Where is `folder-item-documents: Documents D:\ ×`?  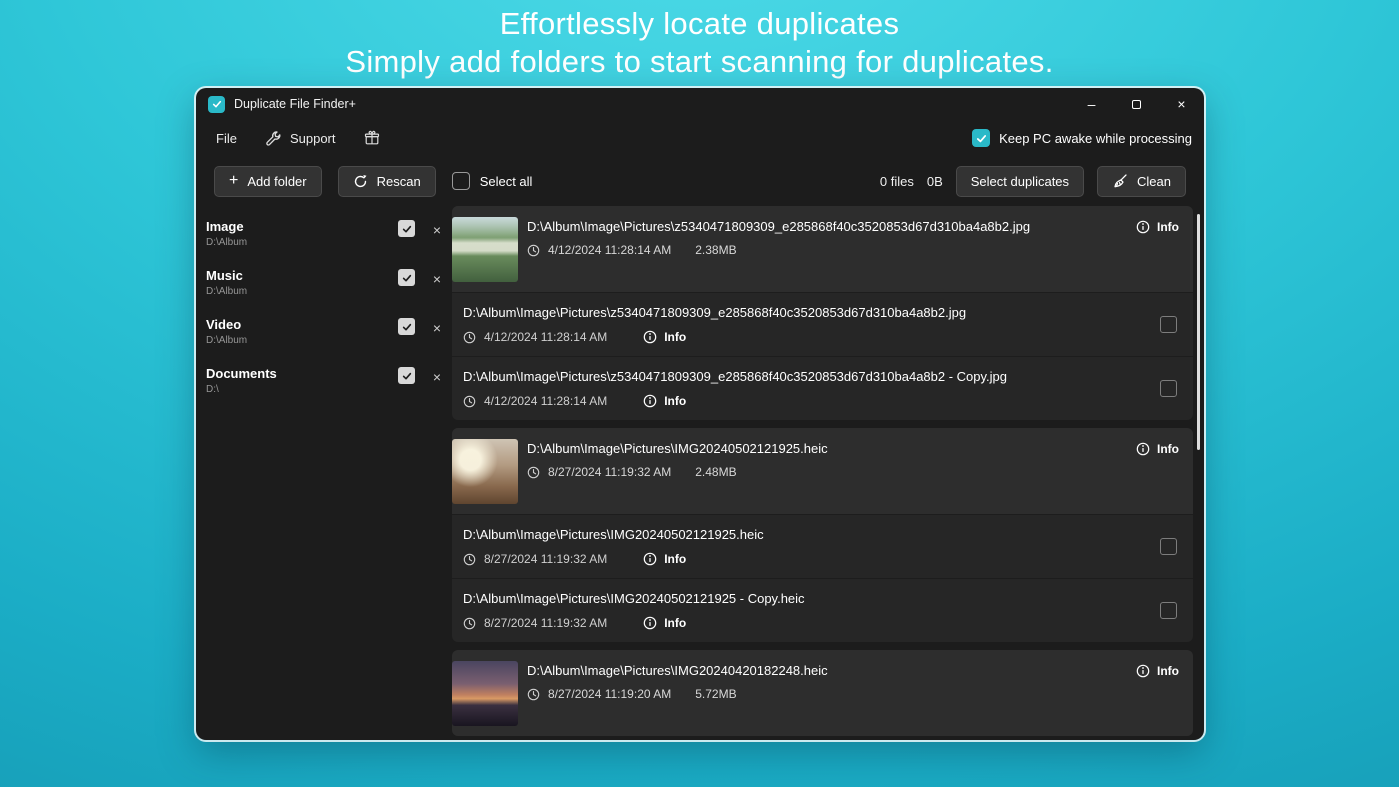 folder-item-documents: Documents D:\ × is located at coordinates (327, 385).